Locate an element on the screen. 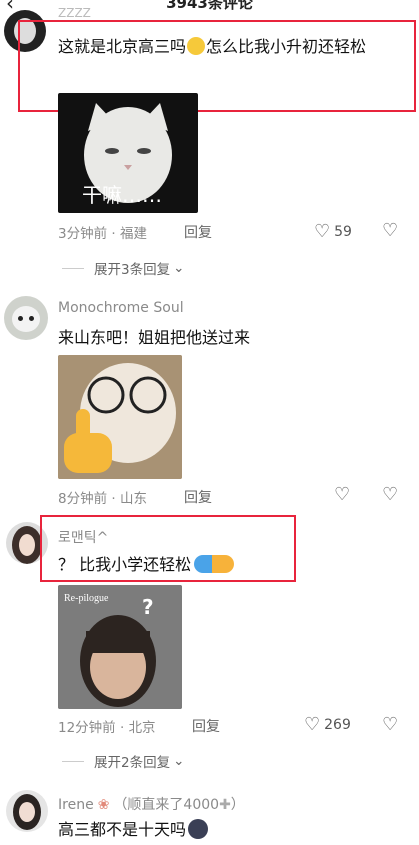 The image size is (419, 845). smile-emoji-icon is located at coordinates (196, 46).